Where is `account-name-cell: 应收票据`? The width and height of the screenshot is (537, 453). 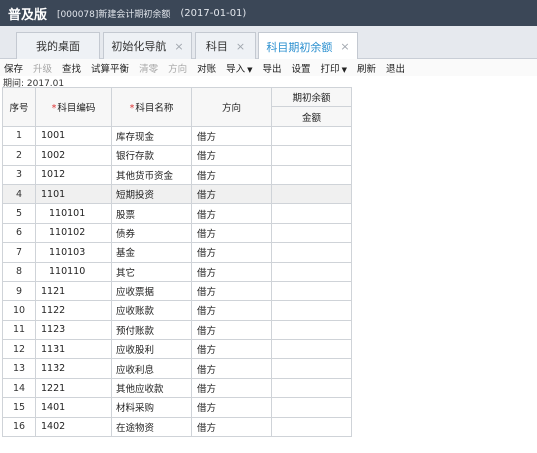
account-name-cell: 应收票据 is located at coordinates (151, 291).